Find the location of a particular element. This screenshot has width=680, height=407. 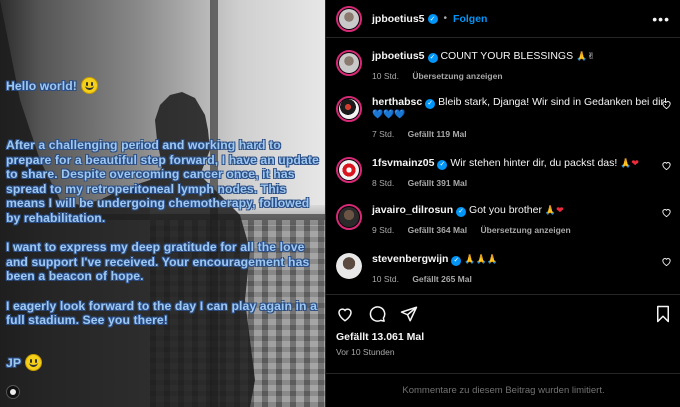

share-icon is located at coordinates (409, 314).